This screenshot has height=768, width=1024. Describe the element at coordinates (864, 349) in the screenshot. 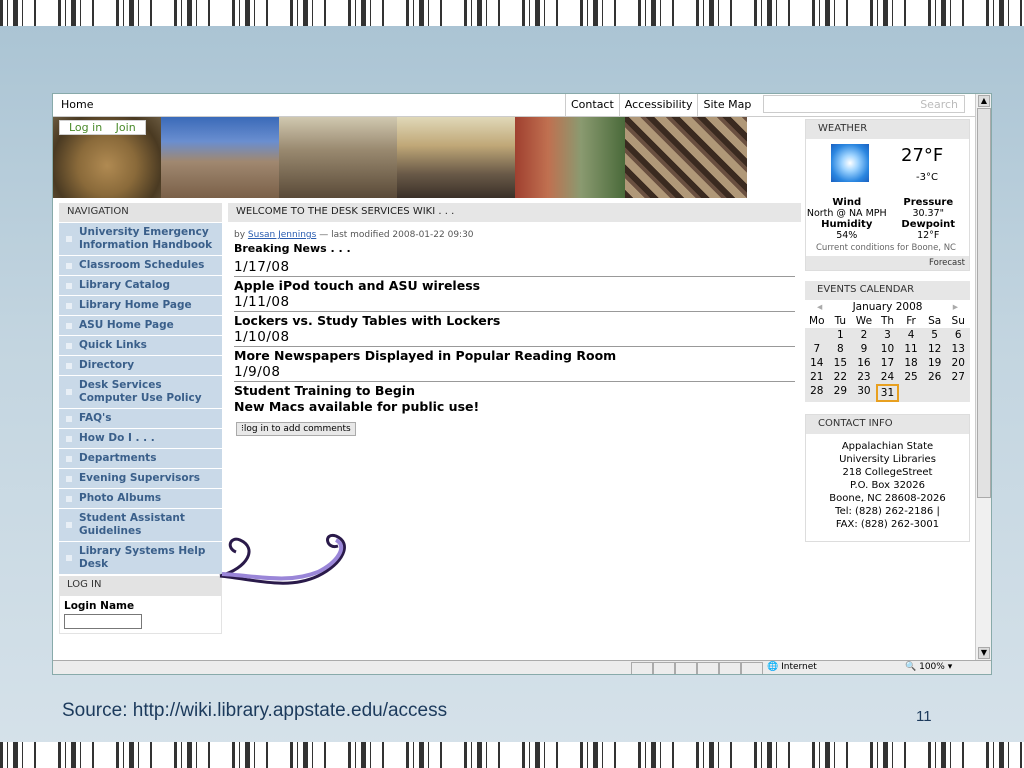

I see `calendar-day: 9` at that location.